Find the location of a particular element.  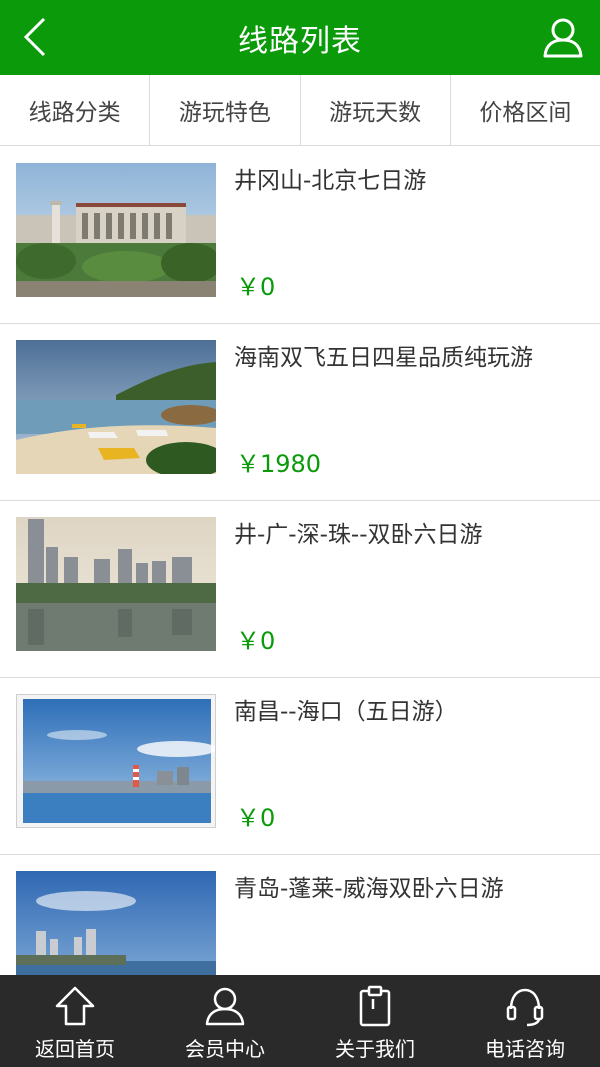

route-title: 井-广-深-珠--双卧六日游 is located at coordinates (358, 535).